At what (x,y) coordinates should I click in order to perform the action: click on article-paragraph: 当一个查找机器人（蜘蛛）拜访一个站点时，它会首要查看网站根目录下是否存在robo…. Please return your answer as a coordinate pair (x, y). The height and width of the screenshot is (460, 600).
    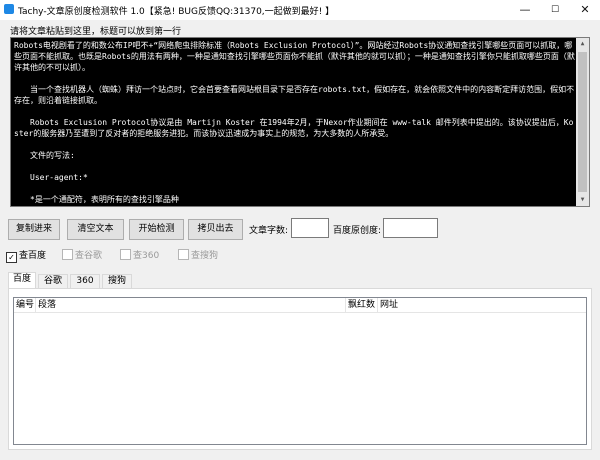
    Looking at the image, I should click on (294, 95).